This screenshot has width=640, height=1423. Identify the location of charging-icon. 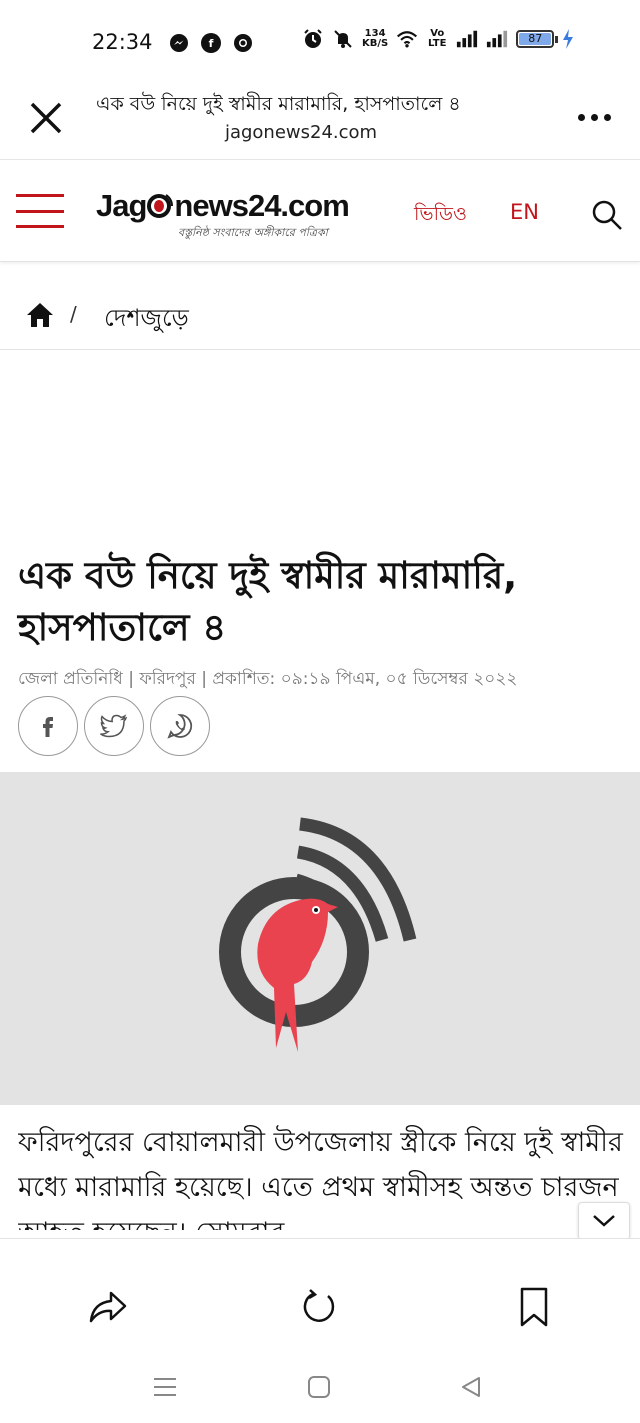
(568, 39).